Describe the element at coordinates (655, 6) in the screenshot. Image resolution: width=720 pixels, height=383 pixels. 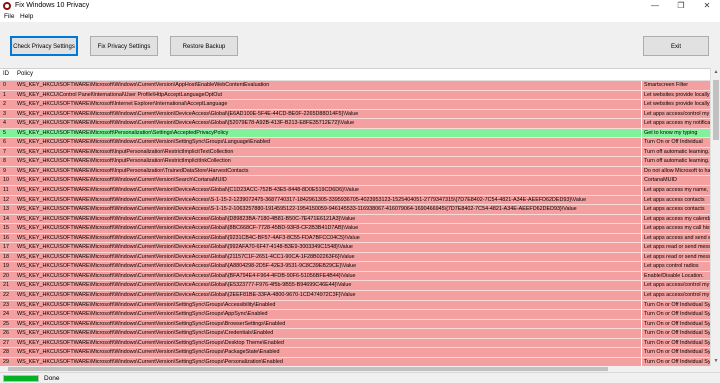
I see `minimize-icon: —` at that location.